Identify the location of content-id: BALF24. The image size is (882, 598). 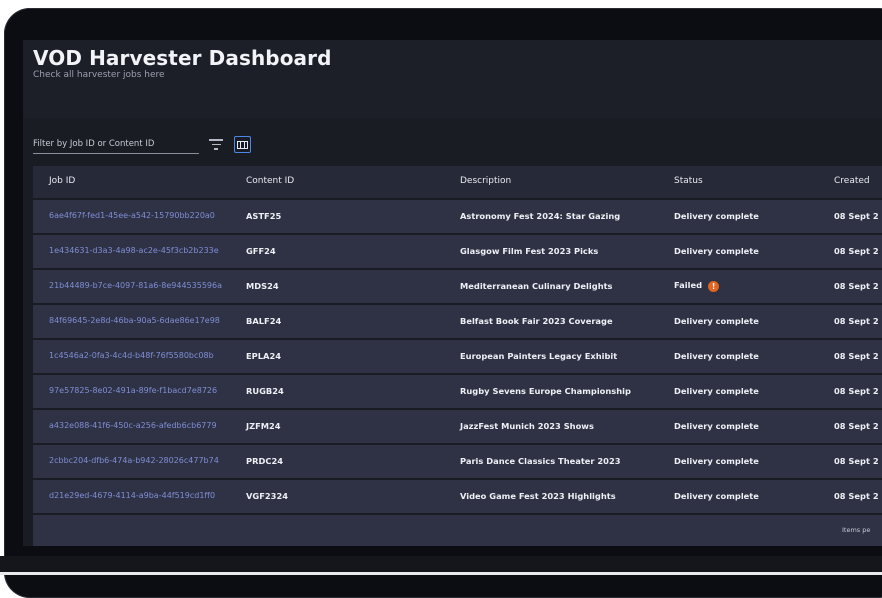
(264, 321).